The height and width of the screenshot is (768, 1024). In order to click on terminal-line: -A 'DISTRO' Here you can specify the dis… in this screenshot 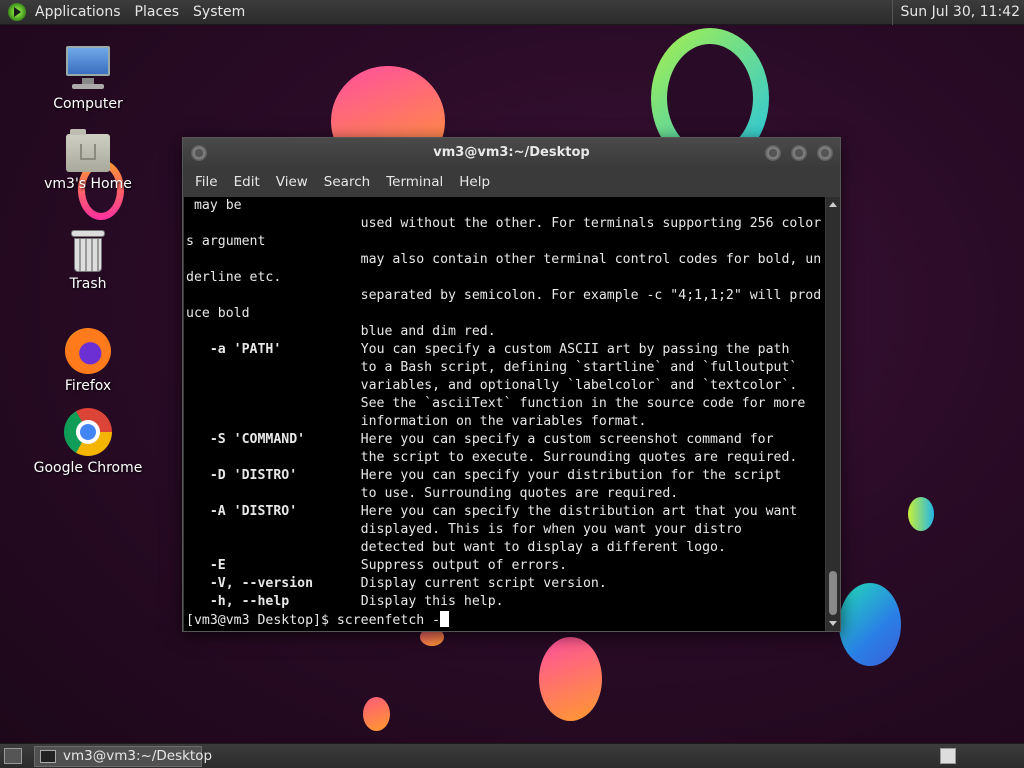, I will do `click(503, 511)`.